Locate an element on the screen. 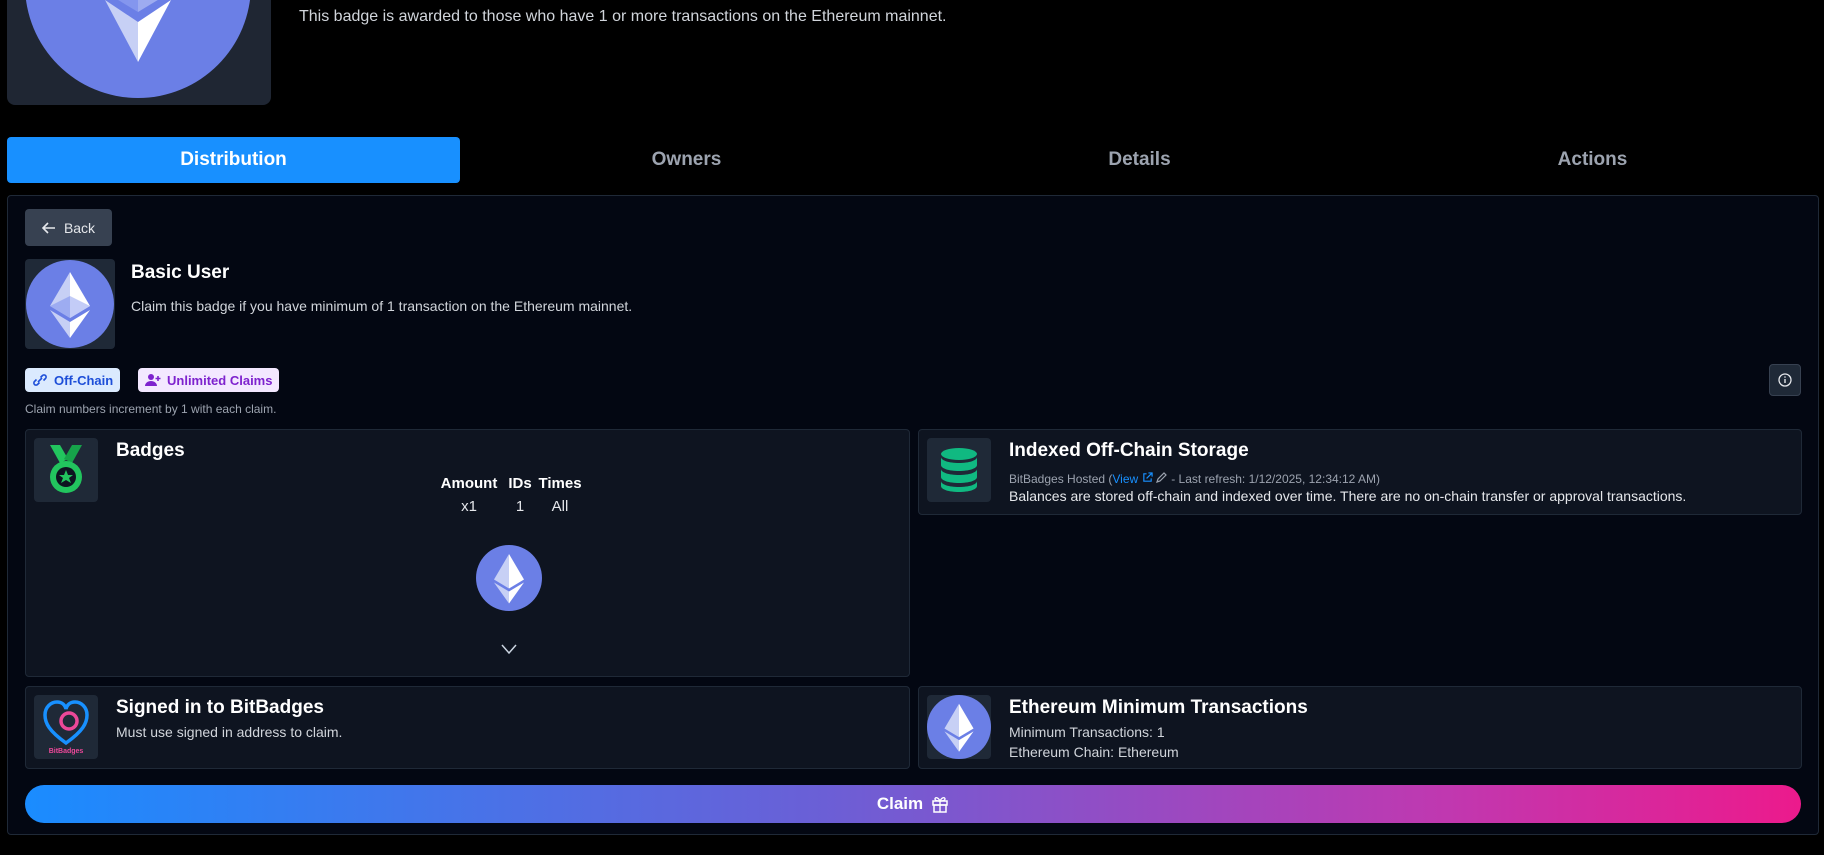  off-chain-tag: Off-Chain is located at coordinates (73, 380).